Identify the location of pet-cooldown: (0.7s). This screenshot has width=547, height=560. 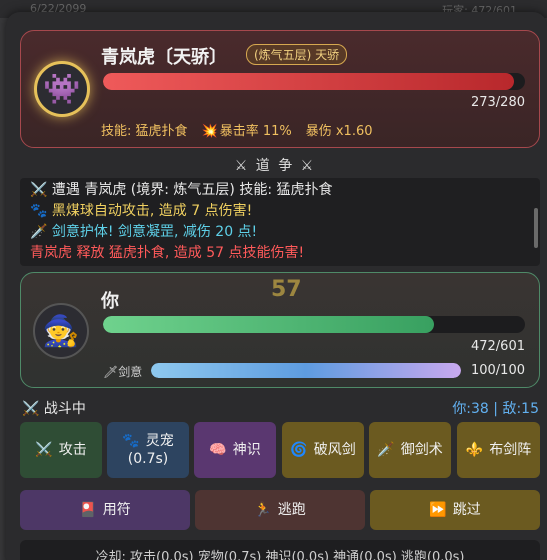
(148, 459).